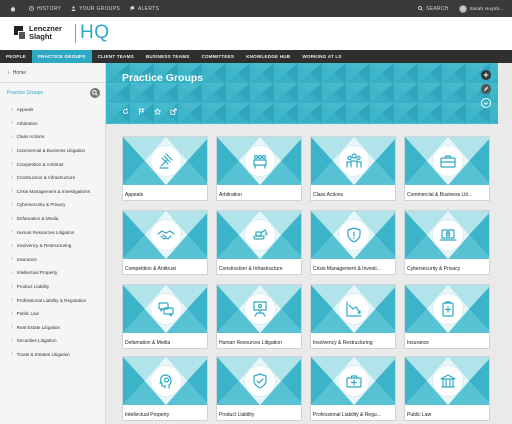 Image resolution: width=512 pixels, height=424 pixels. I want to click on history-link: HISTORY, so click(45, 9).